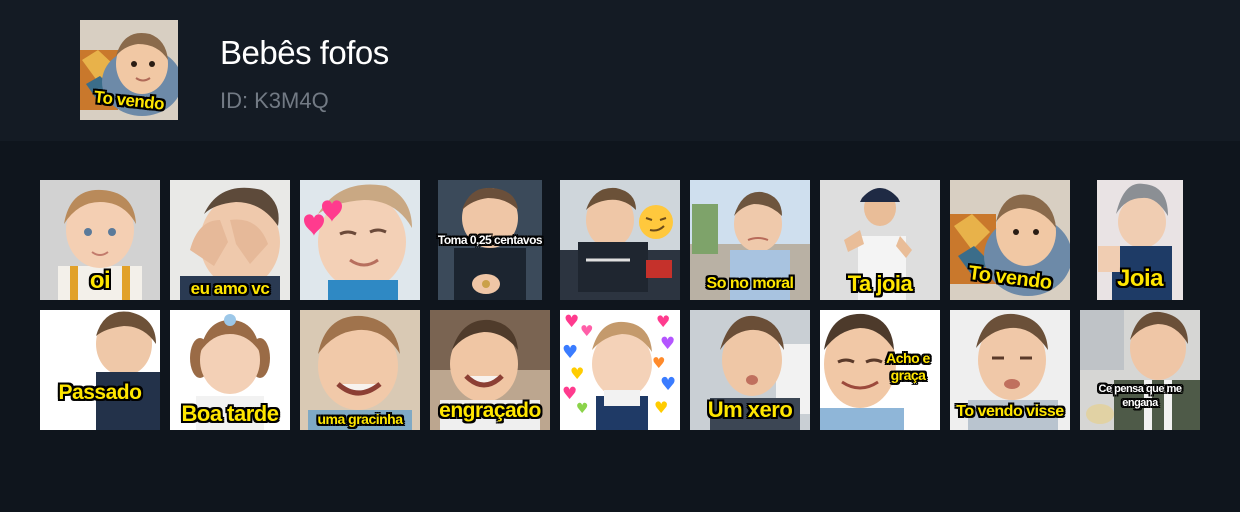 This screenshot has width=1240, height=512. What do you see at coordinates (620, 370) in the screenshot?
I see `sticker-hearts-baby: ♥ ♥ ♥ ♥ ♥ ♥ ♥ ♥ ♥ ♥ ♥` at bounding box center [620, 370].